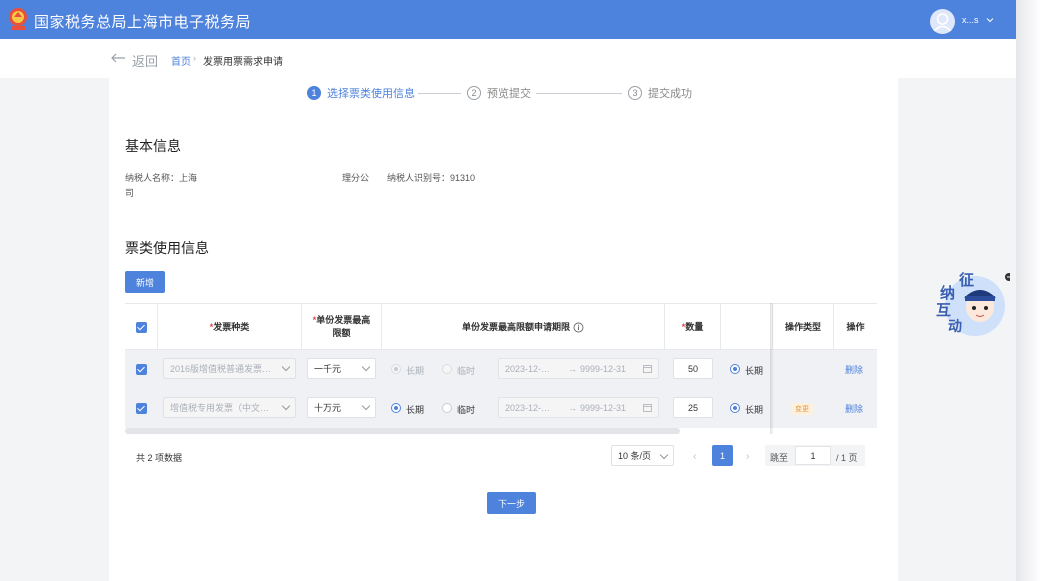  What do you see at coordinates (402, 431) in the screenshot?
I see `horizontal-scrollbar` at bounding box center [402, 431].